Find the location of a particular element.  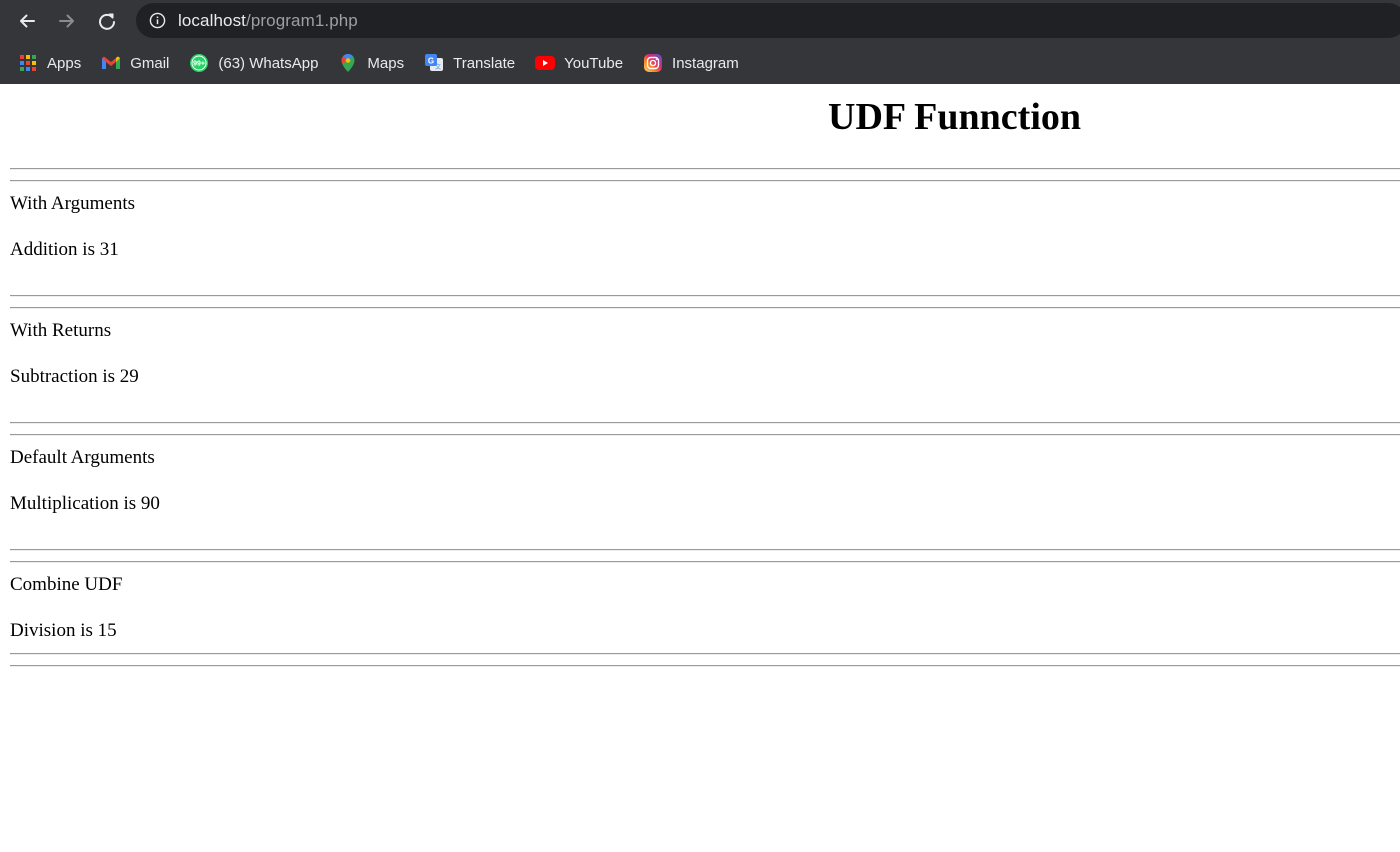

svg-text: G is located at coordinates (431, 61).